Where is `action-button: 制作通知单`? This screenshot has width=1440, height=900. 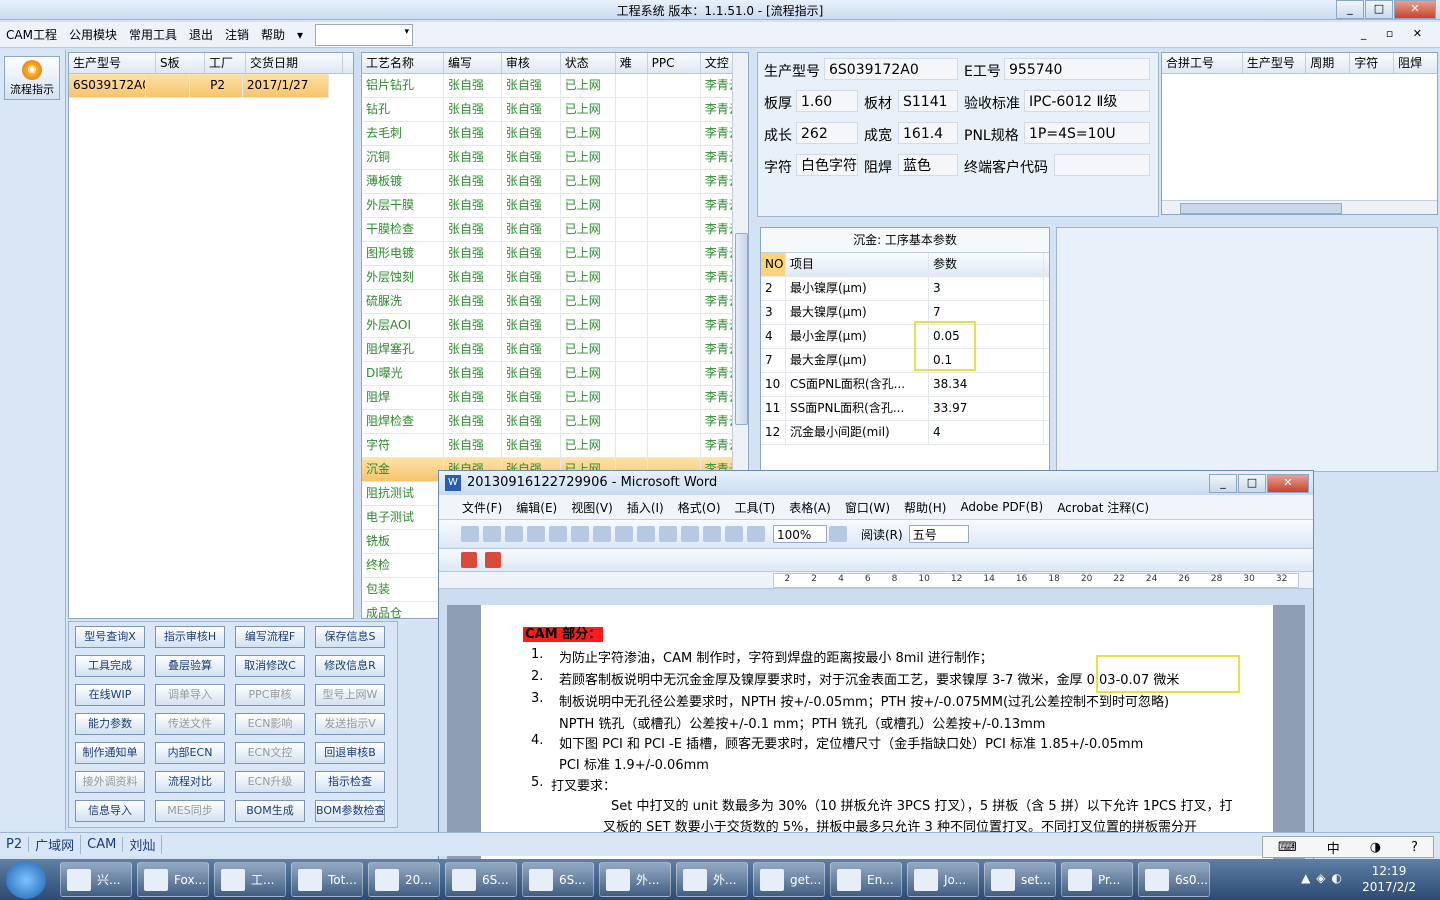
action-button: 制作通知单 is located at coordinates (110, 753).